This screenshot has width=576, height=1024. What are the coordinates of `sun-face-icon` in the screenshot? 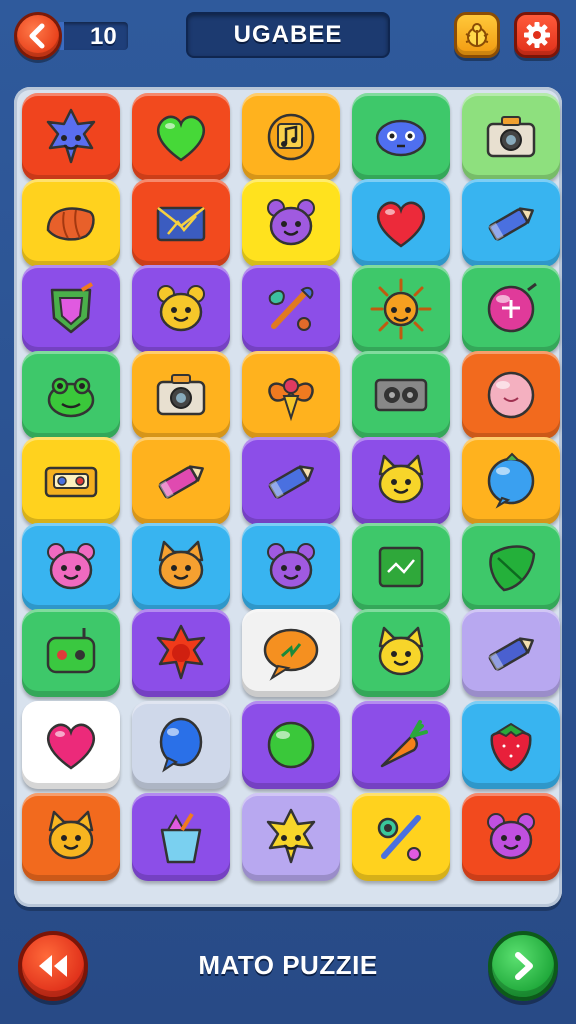 It's located at (291, 836).